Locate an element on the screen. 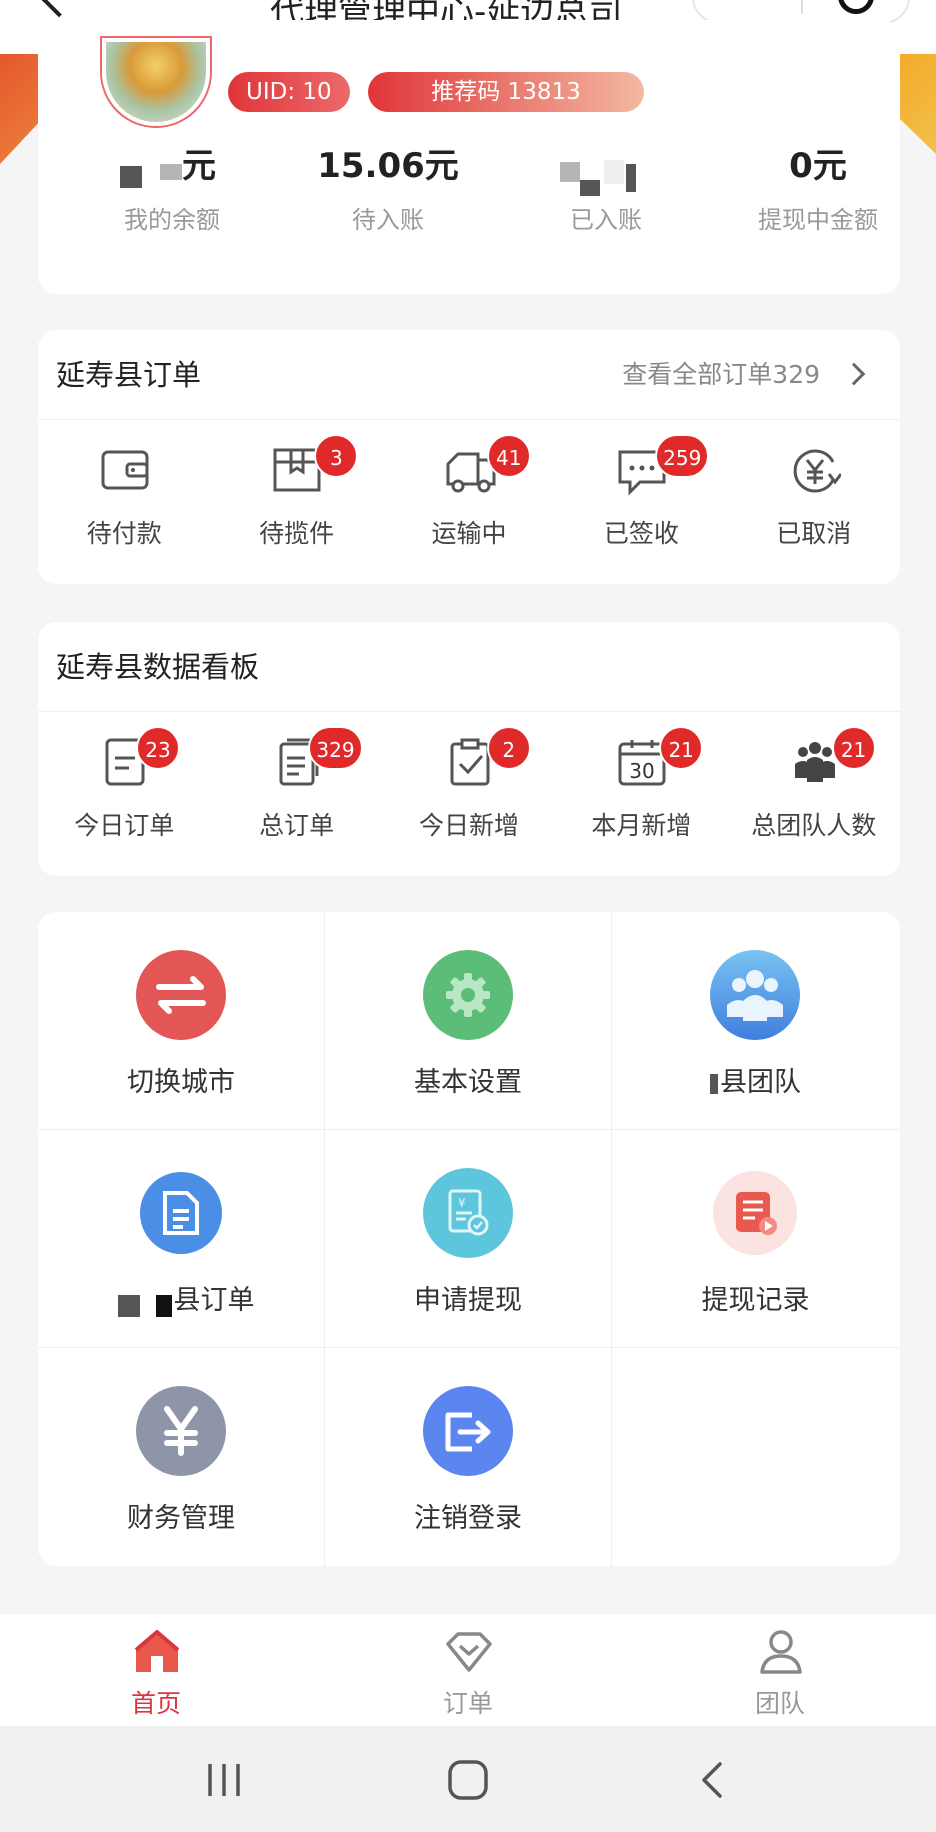 The height and width of the screenshot is (1832, 936). tab-orders: 订单 is located at coordinates (468, 1670).